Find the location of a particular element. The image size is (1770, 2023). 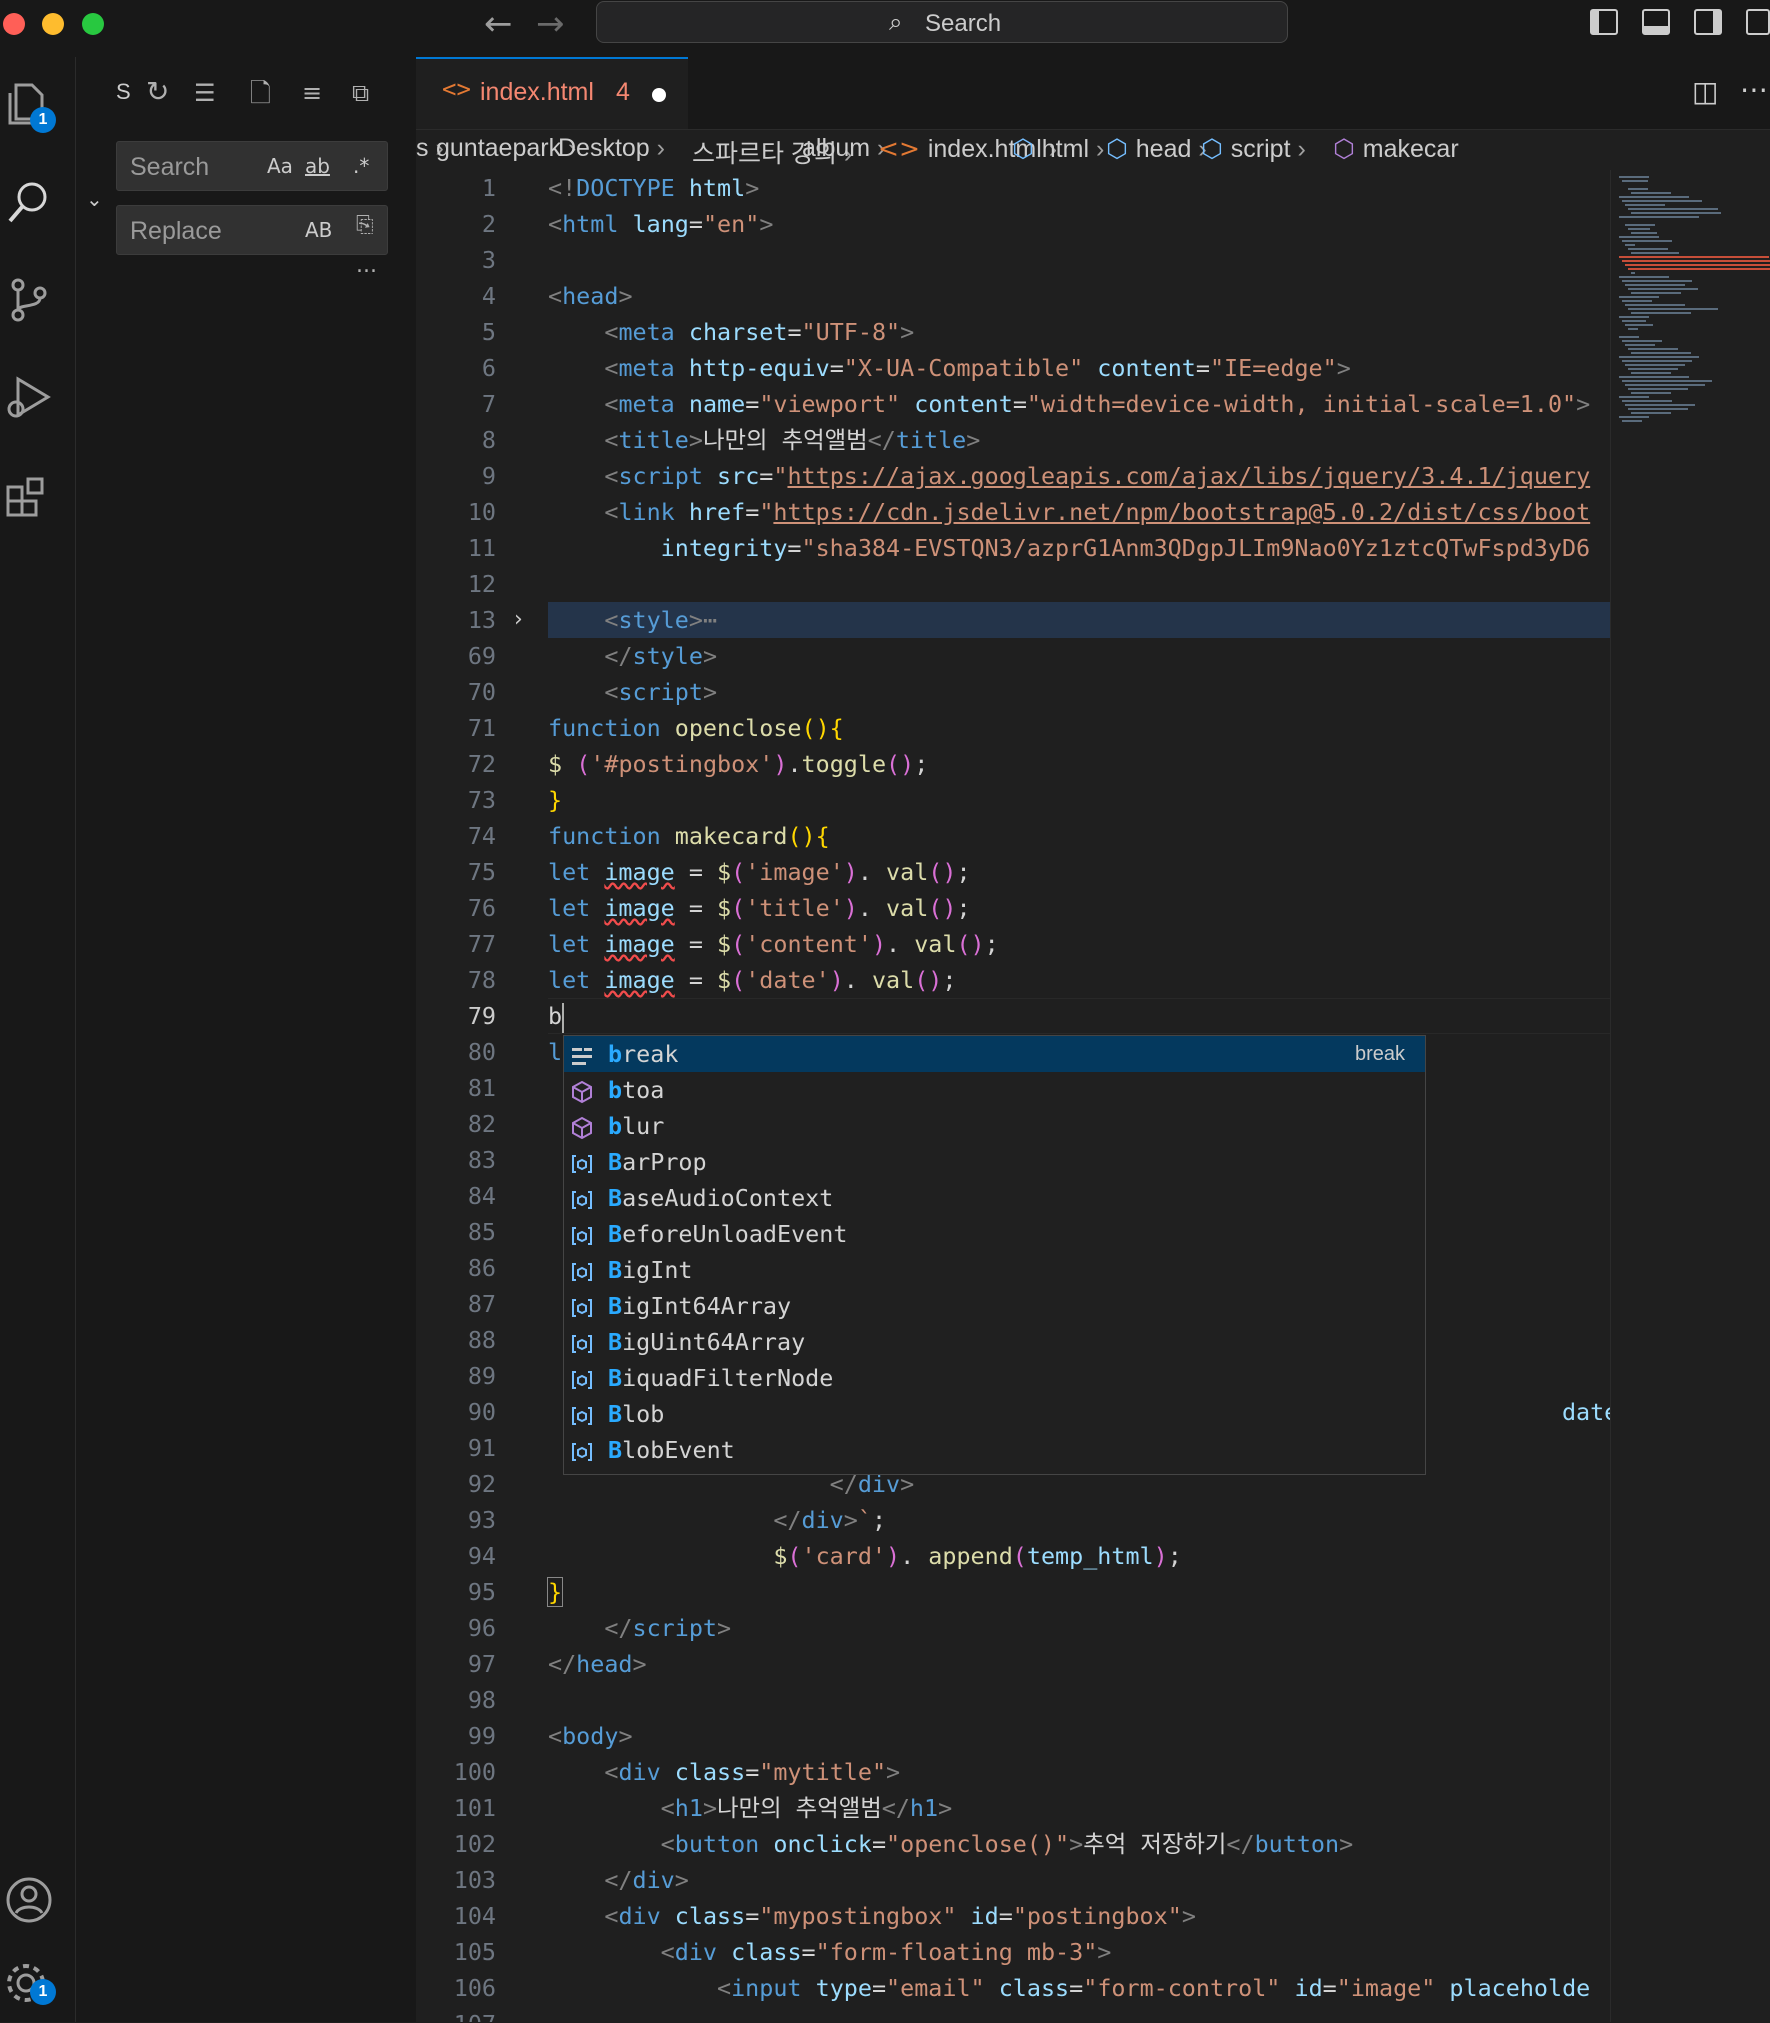

search-icon is located at coordinates (37, 203).